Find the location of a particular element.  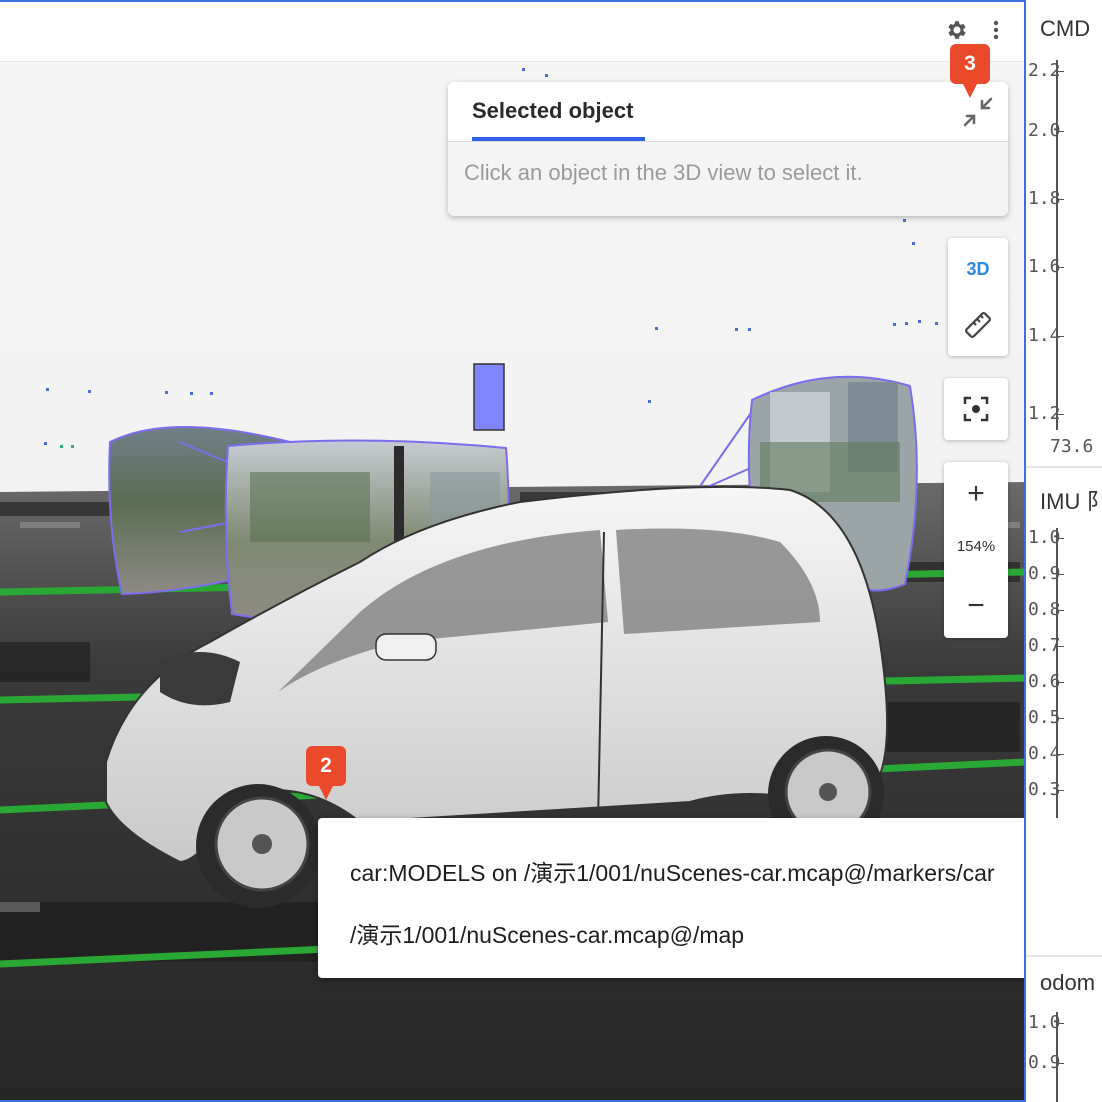

zoom-in-button: + is located at coordinates (976, 494).